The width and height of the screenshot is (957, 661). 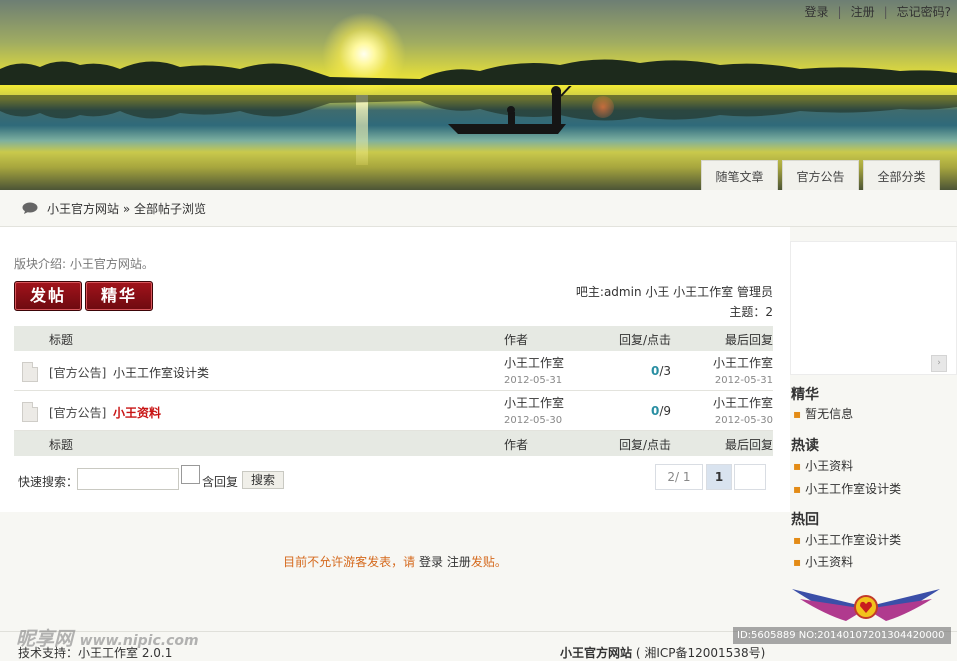 I want to click on row-last-date: 2012-05-31, so click(x=743, y=380).